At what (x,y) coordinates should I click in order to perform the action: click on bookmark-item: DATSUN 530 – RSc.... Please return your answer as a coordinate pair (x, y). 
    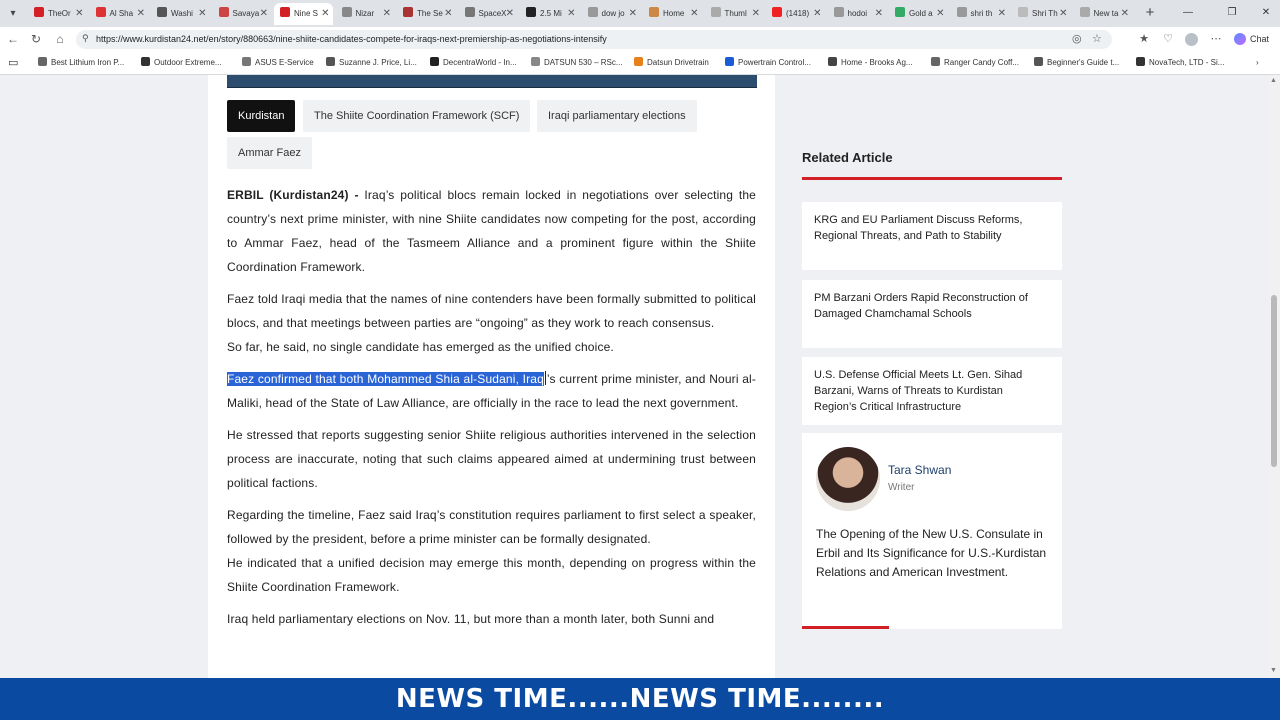
    Looking at the image, I should click on (577, 63).